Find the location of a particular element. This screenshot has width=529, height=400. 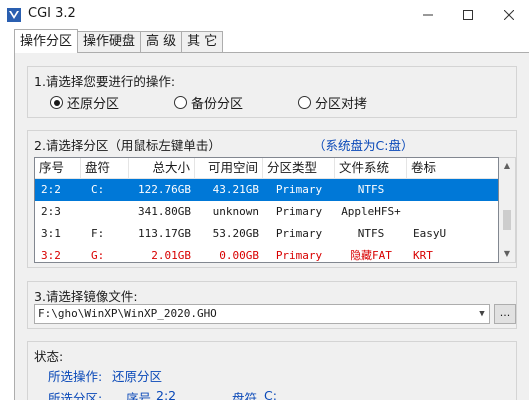

cell-index: 3:2 is located at coordinates (51, 255).